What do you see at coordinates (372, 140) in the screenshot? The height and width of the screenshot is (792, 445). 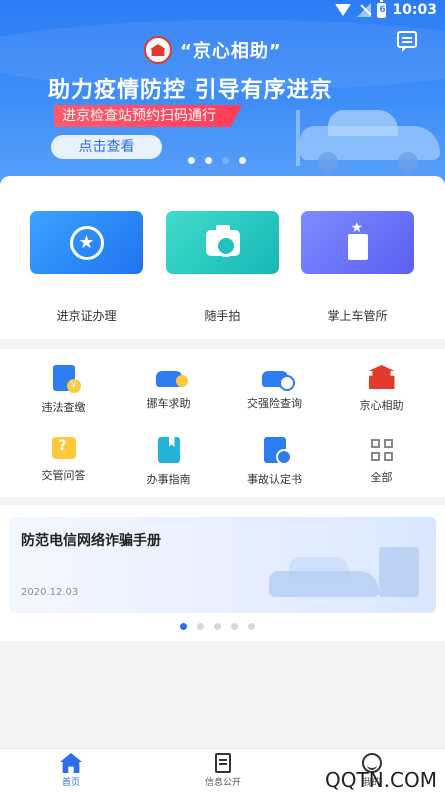 I see `car-illustration` at bounding box center [372, 140].